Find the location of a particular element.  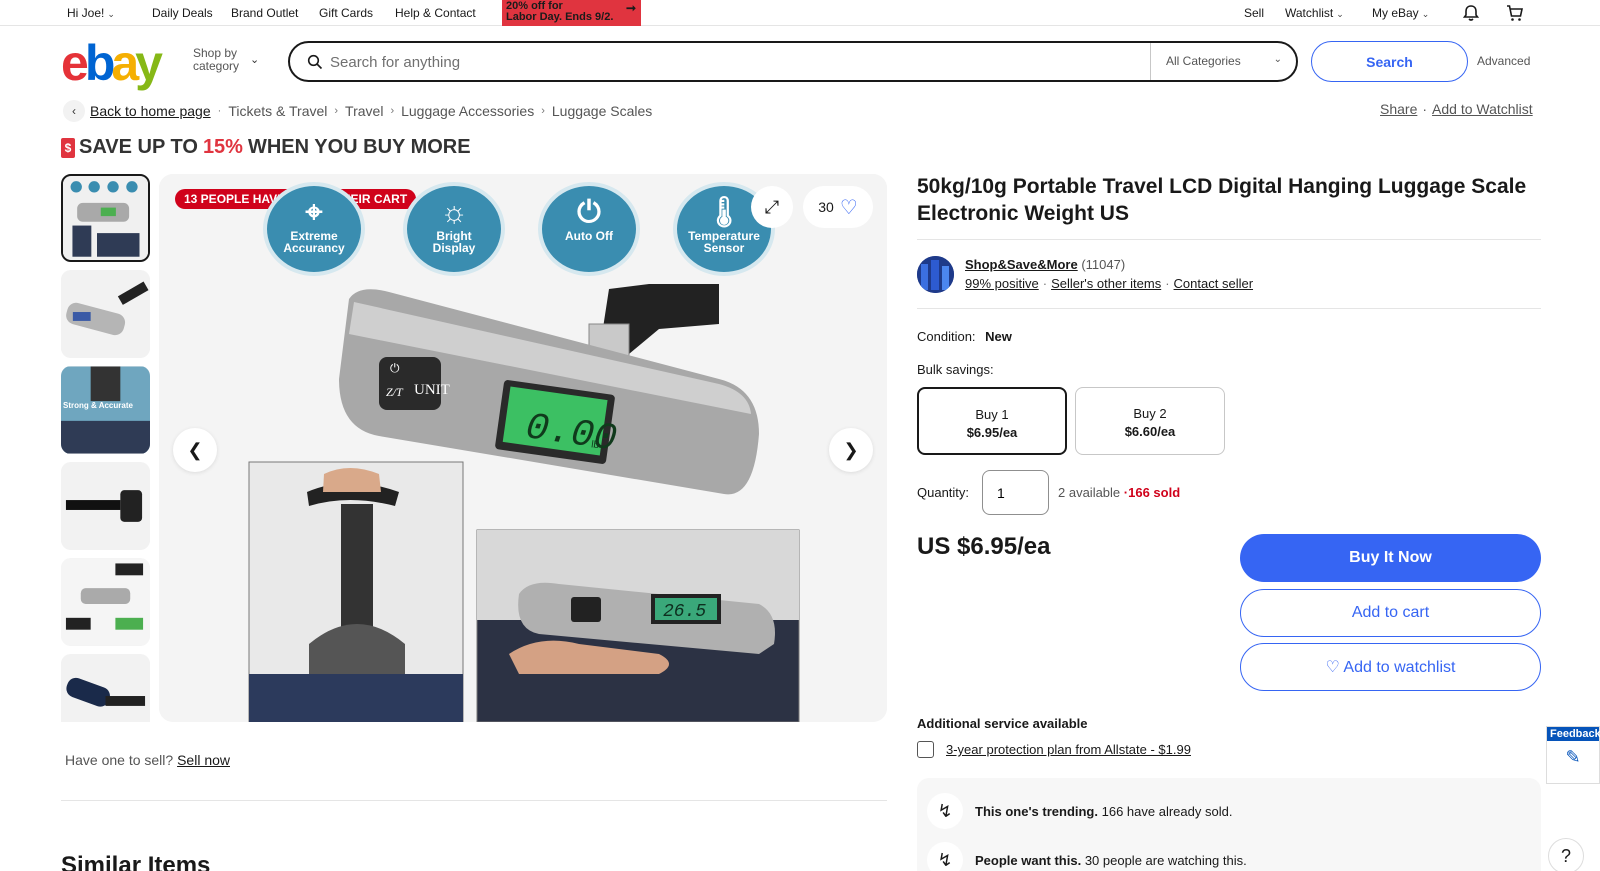

thumbnail-strip: Strong & Accurate is located at coordinates (106, 448).